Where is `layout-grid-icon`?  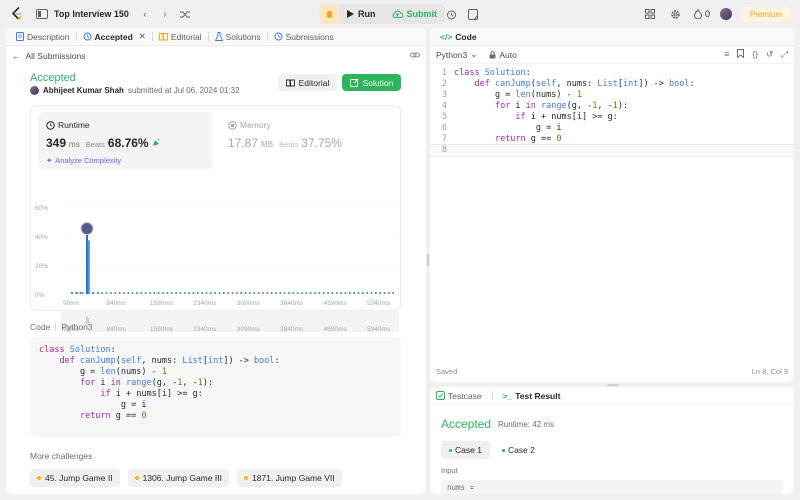
layout-grid-icon is located at coordinates (650, 14).